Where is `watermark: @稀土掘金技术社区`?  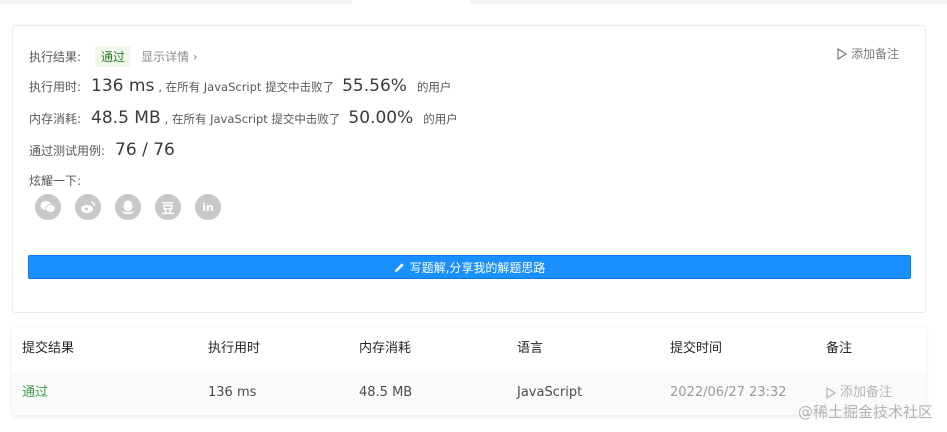 watermark: @稀土掘金技术社区 is located at coordinates (865, 412).